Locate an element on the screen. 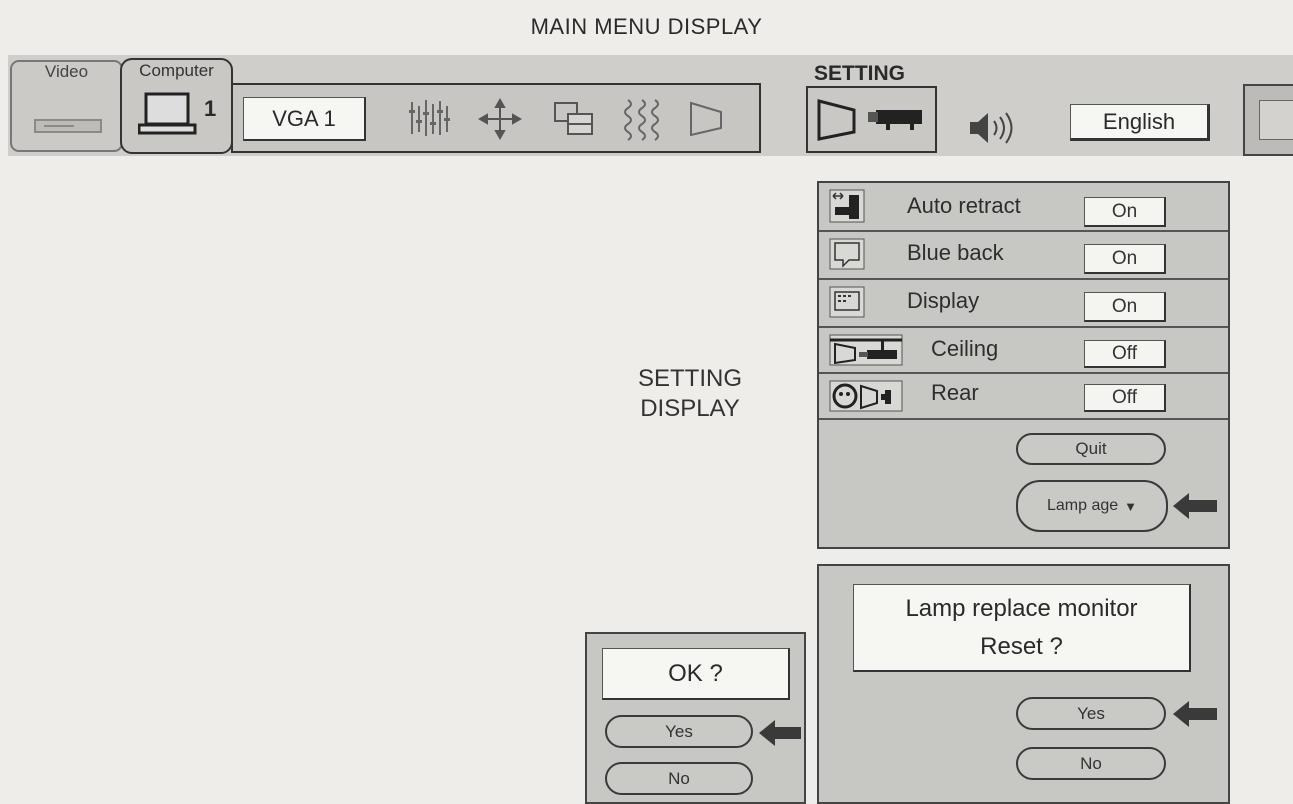  ok-dialog: OK ? Yes No is located at coordinates (695, 718).